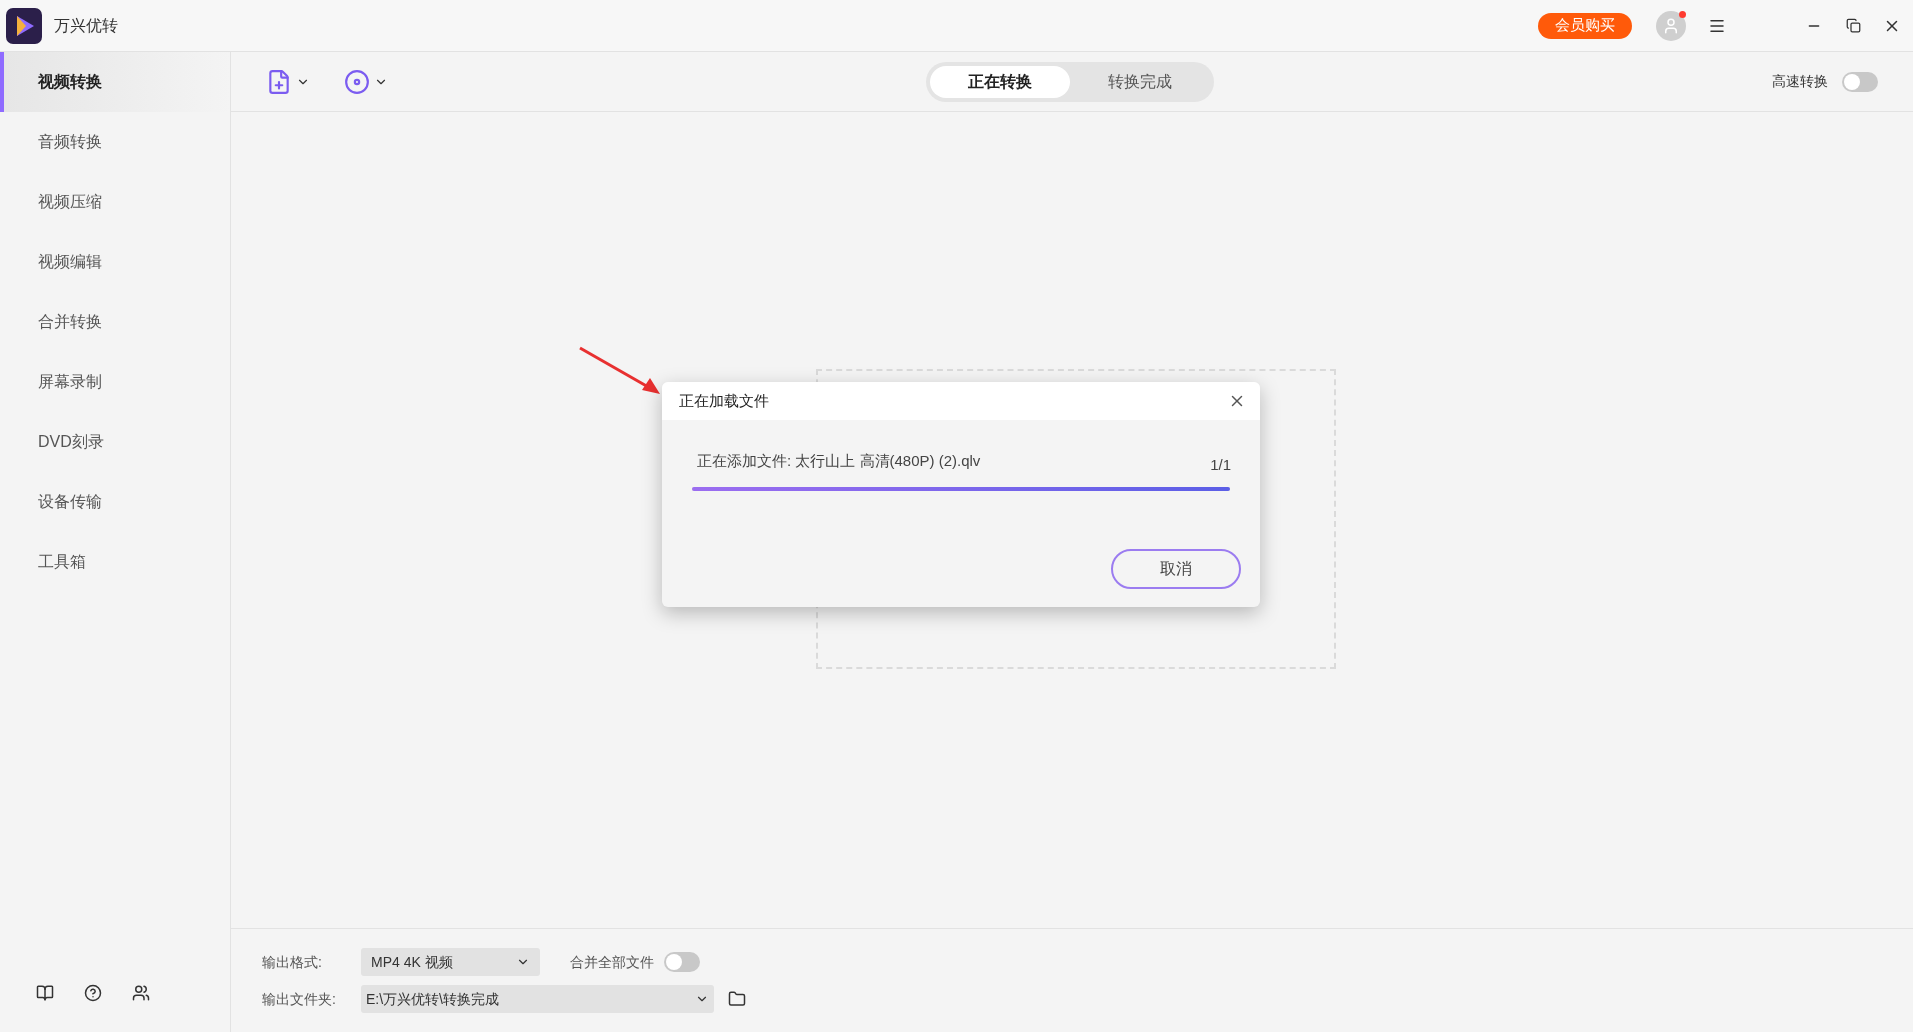  Describe the element at coordinates (115, 142) in the screenshot. I see `sidebar-item: 音频转换` at that location.